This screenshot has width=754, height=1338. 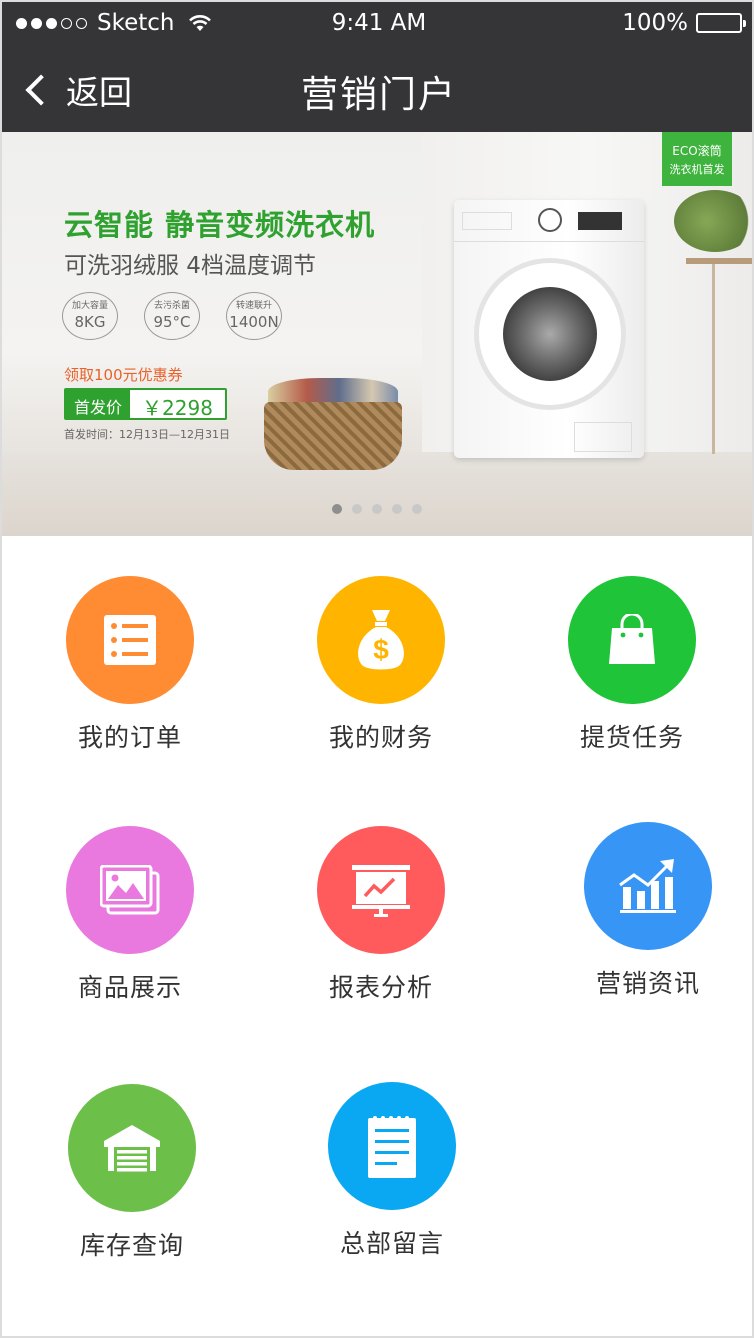 What do you see at coordinates (89, 306) in the screenshot?
I see `spec-label: 加大容量` at bounding box center [89, 306].